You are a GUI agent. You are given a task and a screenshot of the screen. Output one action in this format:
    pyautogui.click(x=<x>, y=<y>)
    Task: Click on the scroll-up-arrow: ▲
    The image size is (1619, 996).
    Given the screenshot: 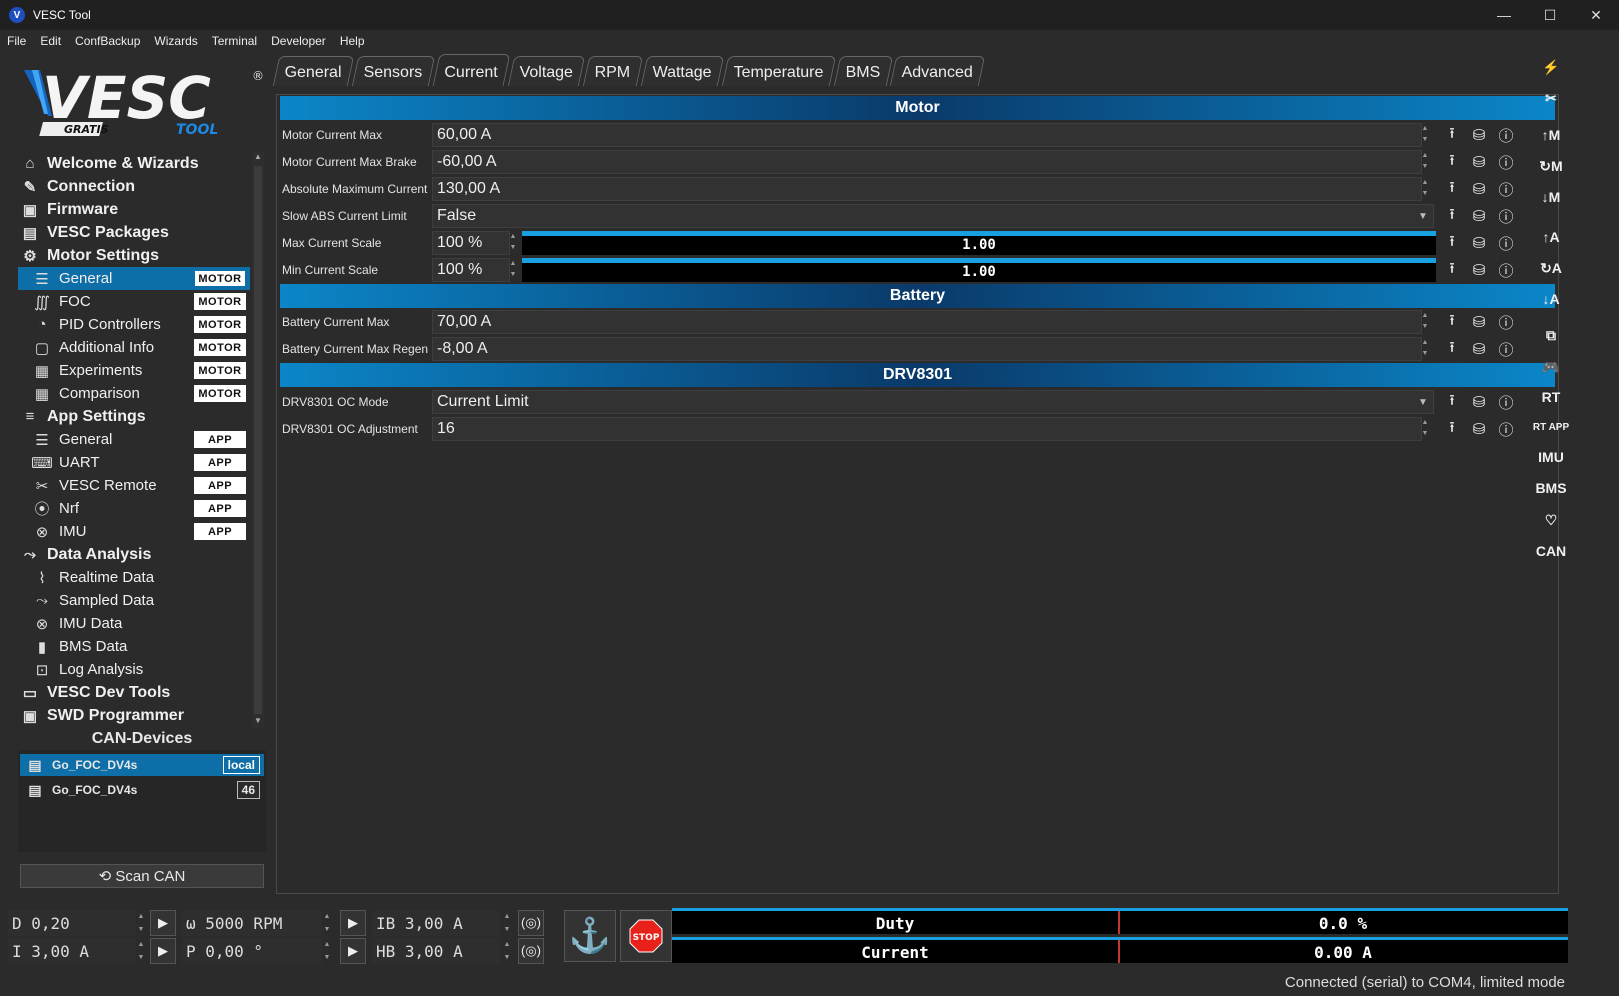 What is the action you would take?
    pyautogui.click(x=258, y=158)
    